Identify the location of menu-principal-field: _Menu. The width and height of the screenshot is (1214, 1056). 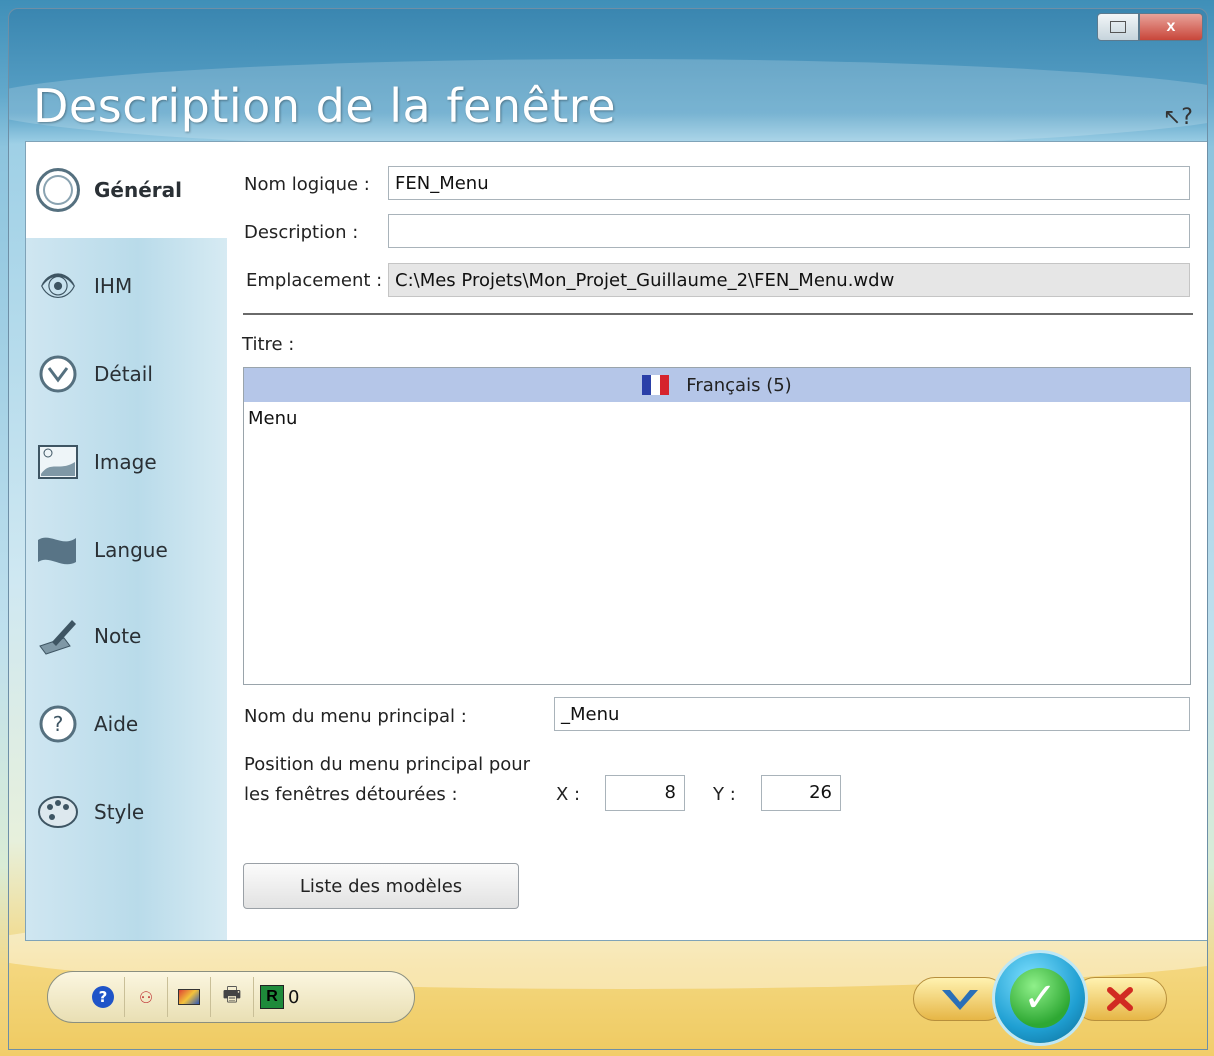
(872, 714).